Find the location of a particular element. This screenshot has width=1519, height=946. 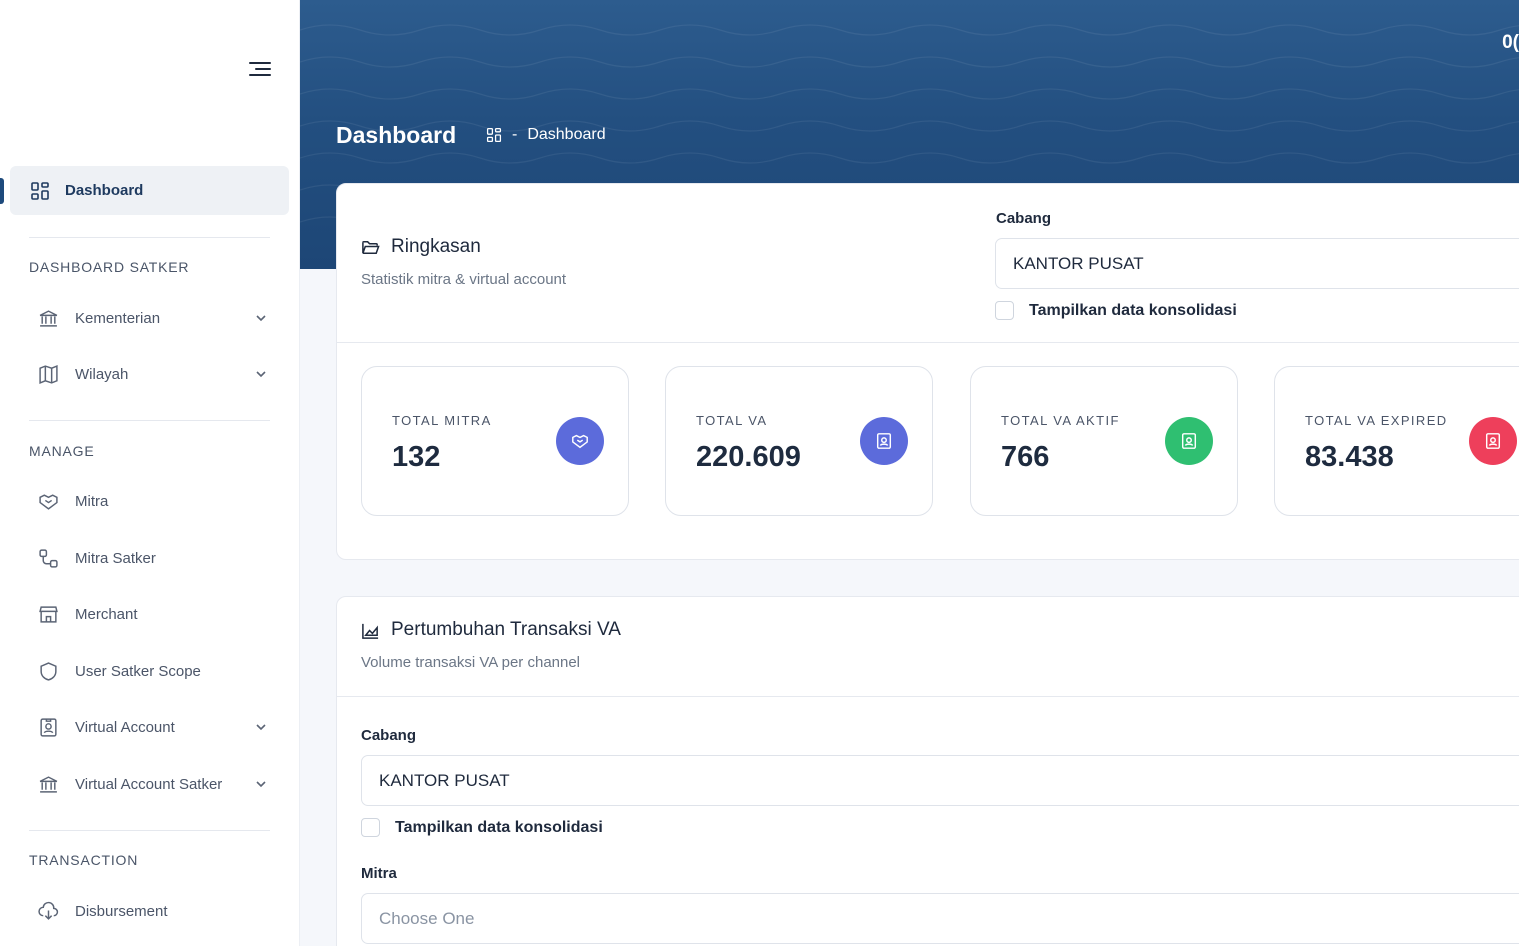

flow-icon is located at coordinates (48, 558).